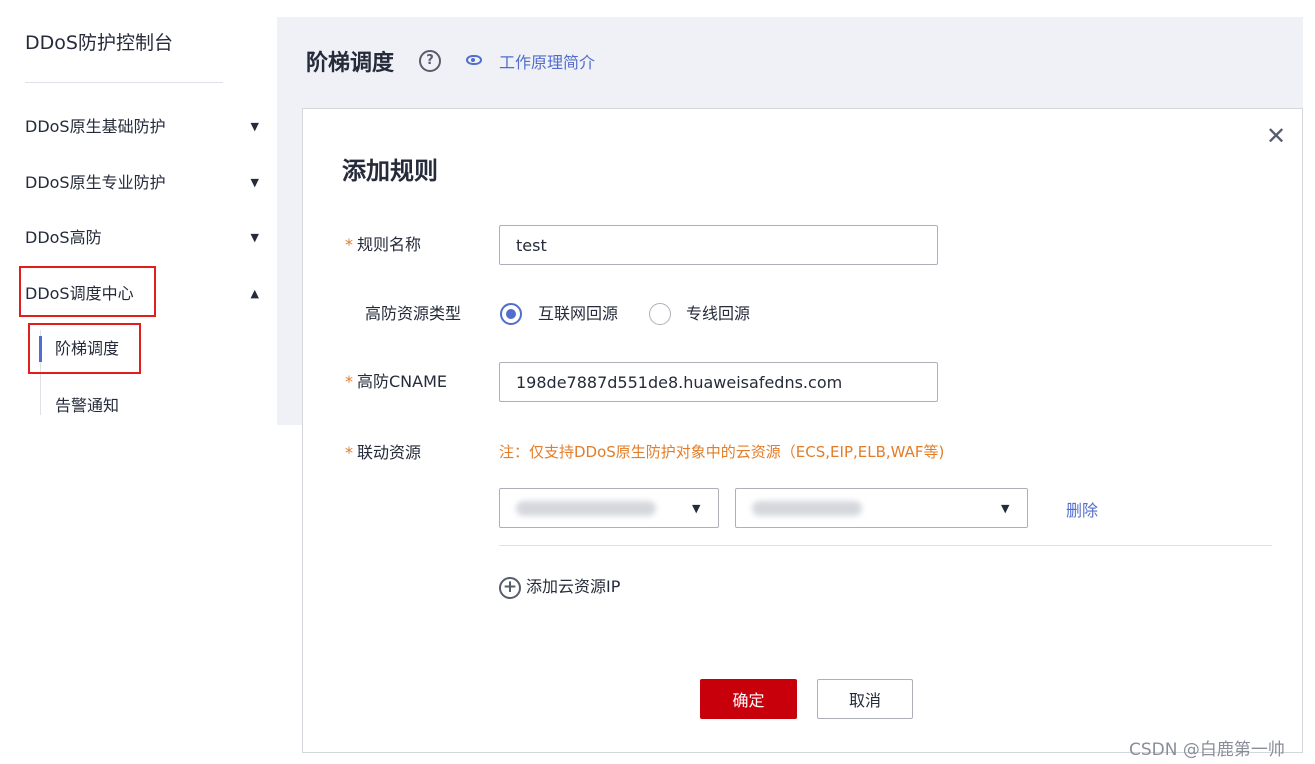 This screenshot has width=1315, height=764. What do you see at coordinates (1082, 509) in the screenshot?
I see `delete-resource-link: 删除` at bounding box center [1082, 509].